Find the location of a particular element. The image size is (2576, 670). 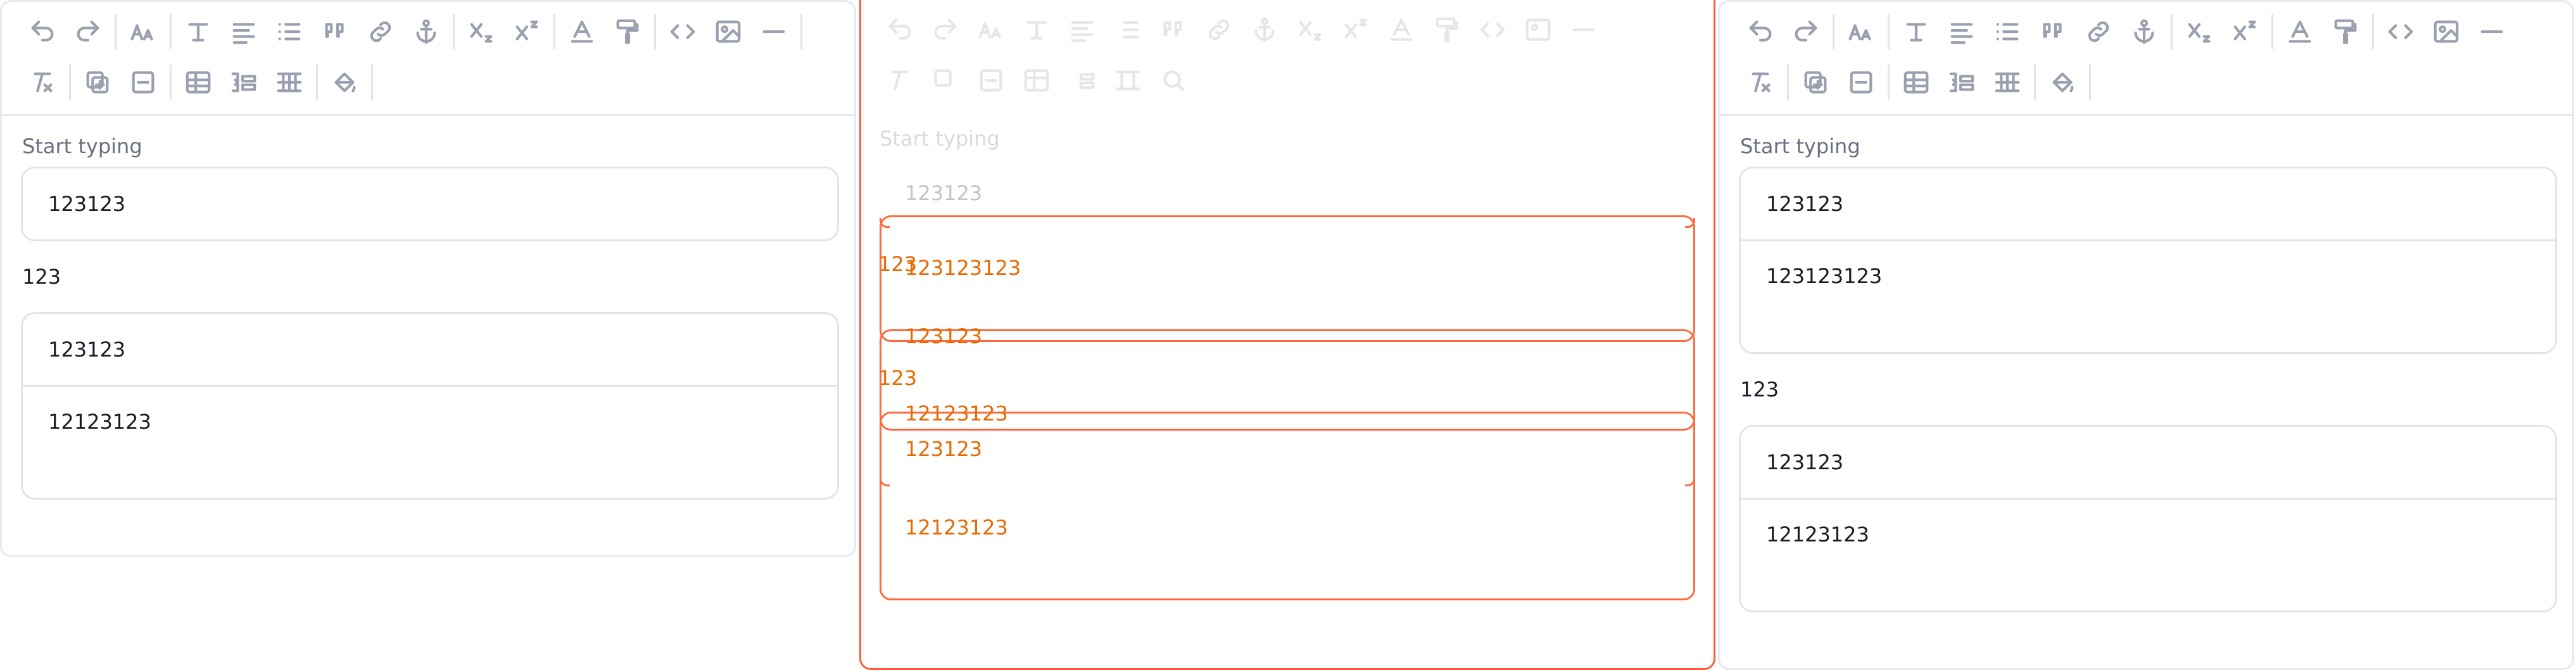

drag-paragraph: 123 is located at coordinates (898, 378).